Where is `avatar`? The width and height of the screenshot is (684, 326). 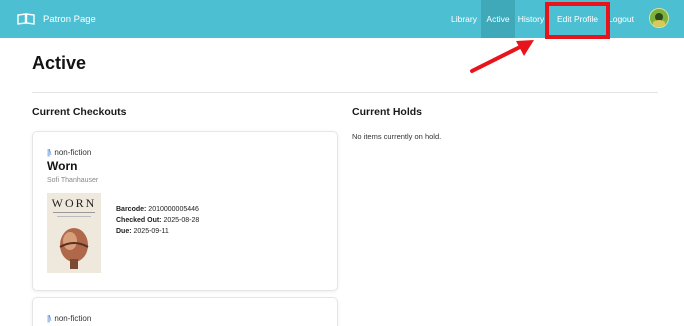 avatar is located at coordinates (659, 18).